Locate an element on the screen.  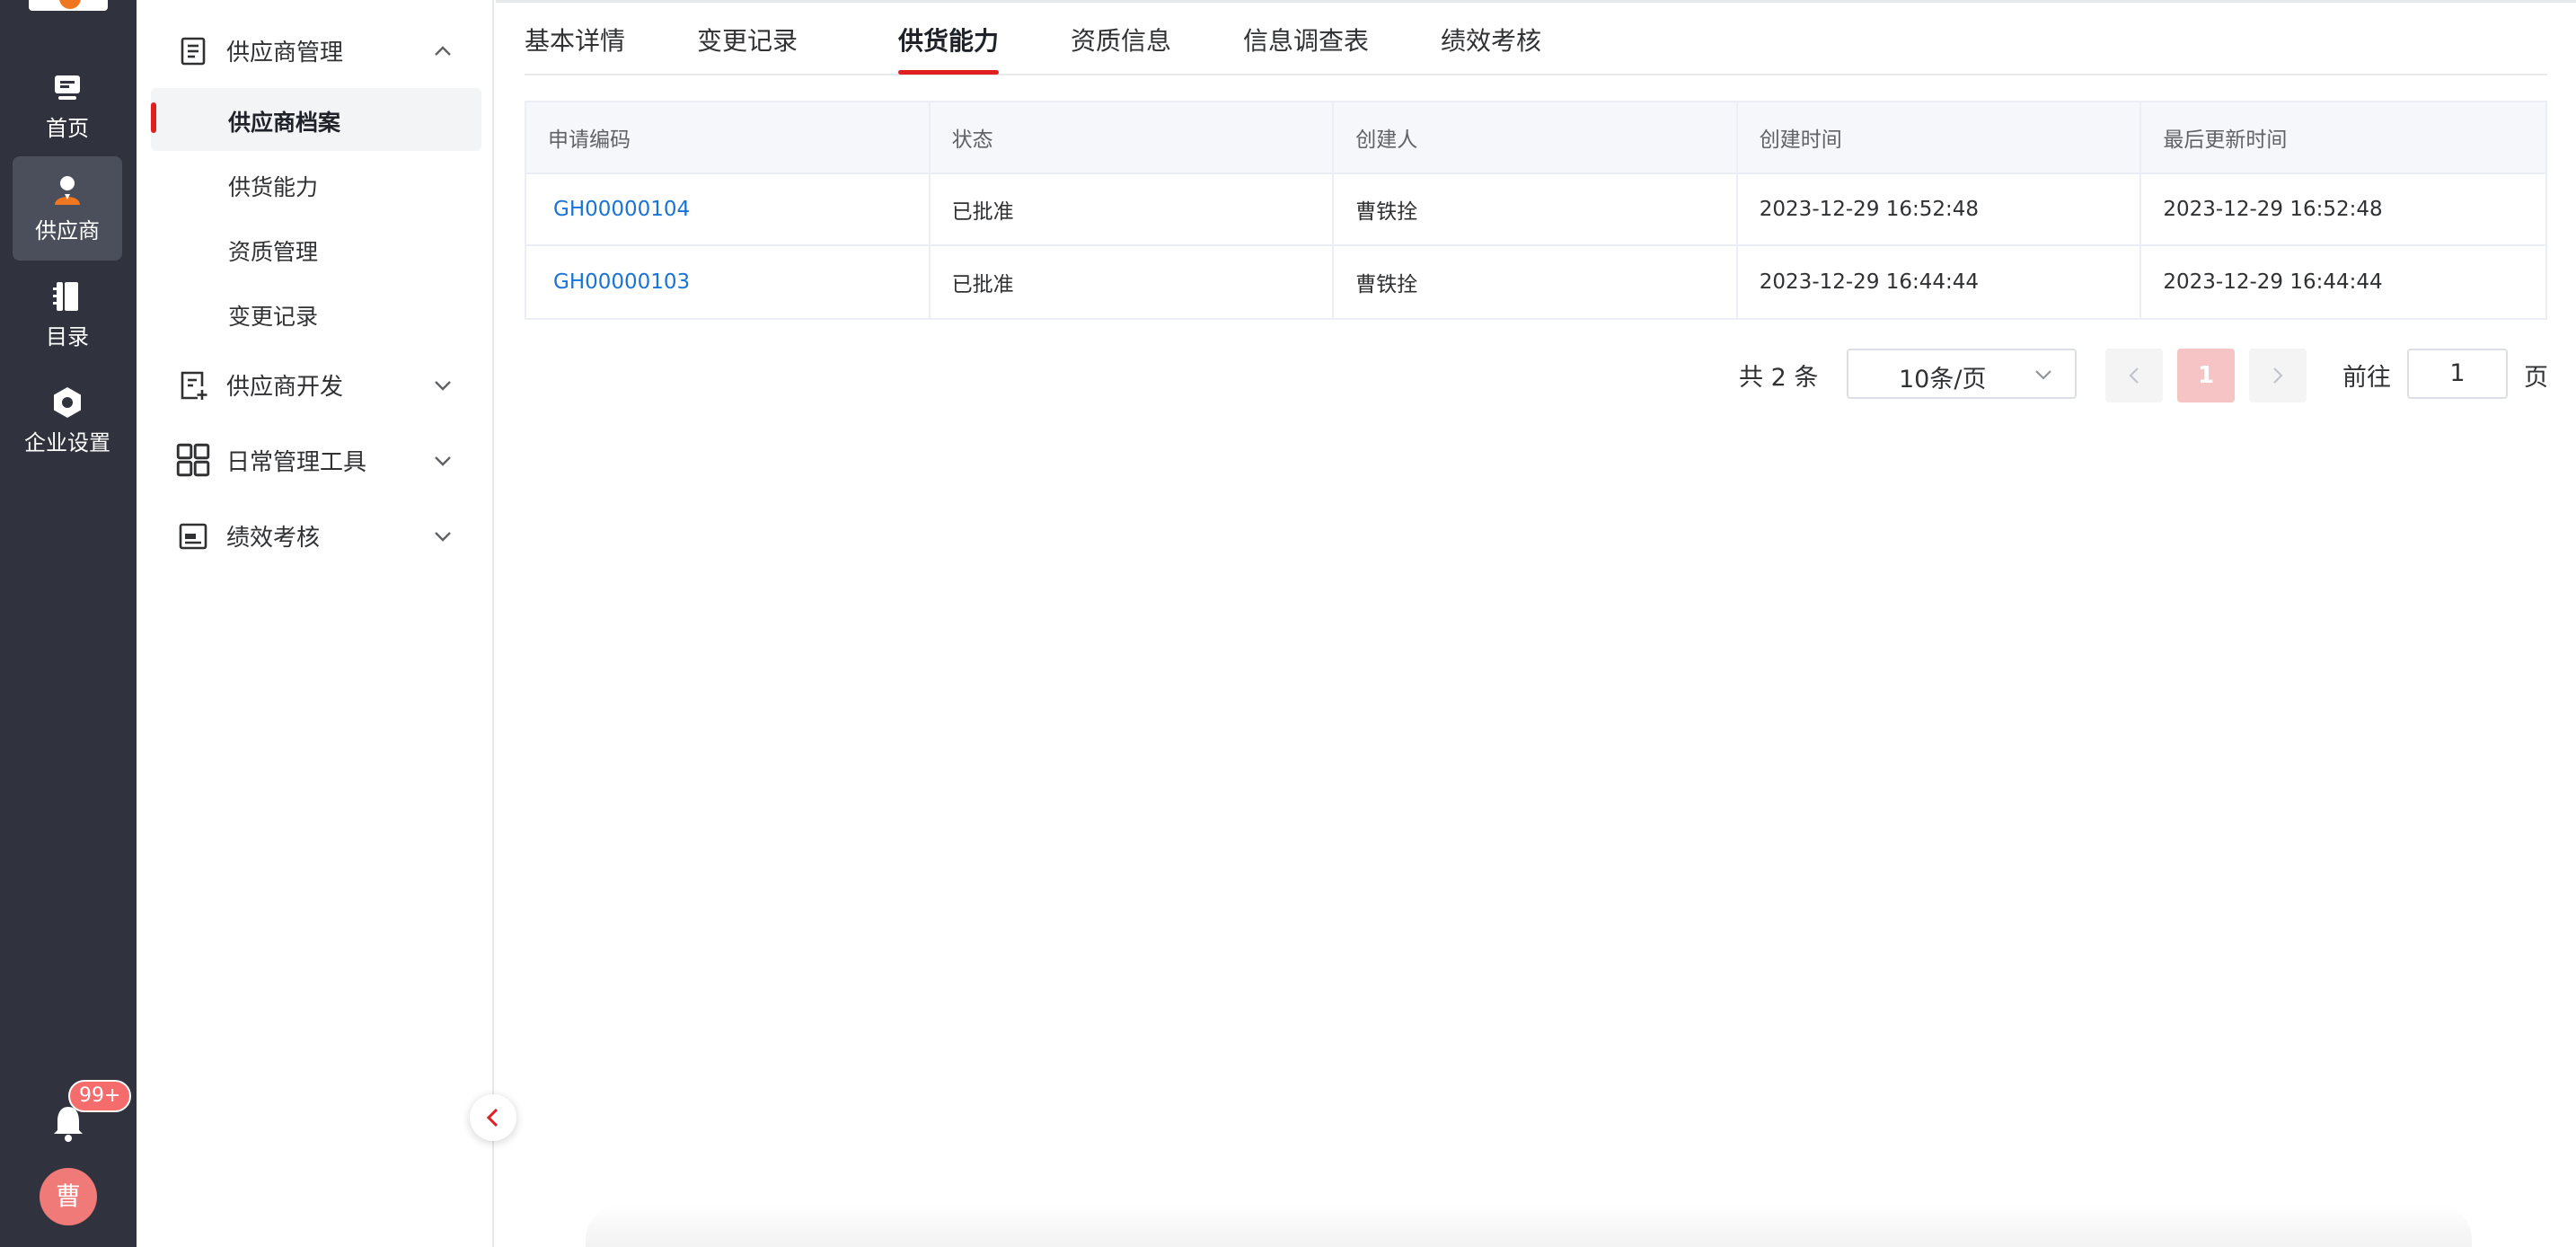
menu-group-supplier-management: 供应商管理 is located at coordinates (315, 50).